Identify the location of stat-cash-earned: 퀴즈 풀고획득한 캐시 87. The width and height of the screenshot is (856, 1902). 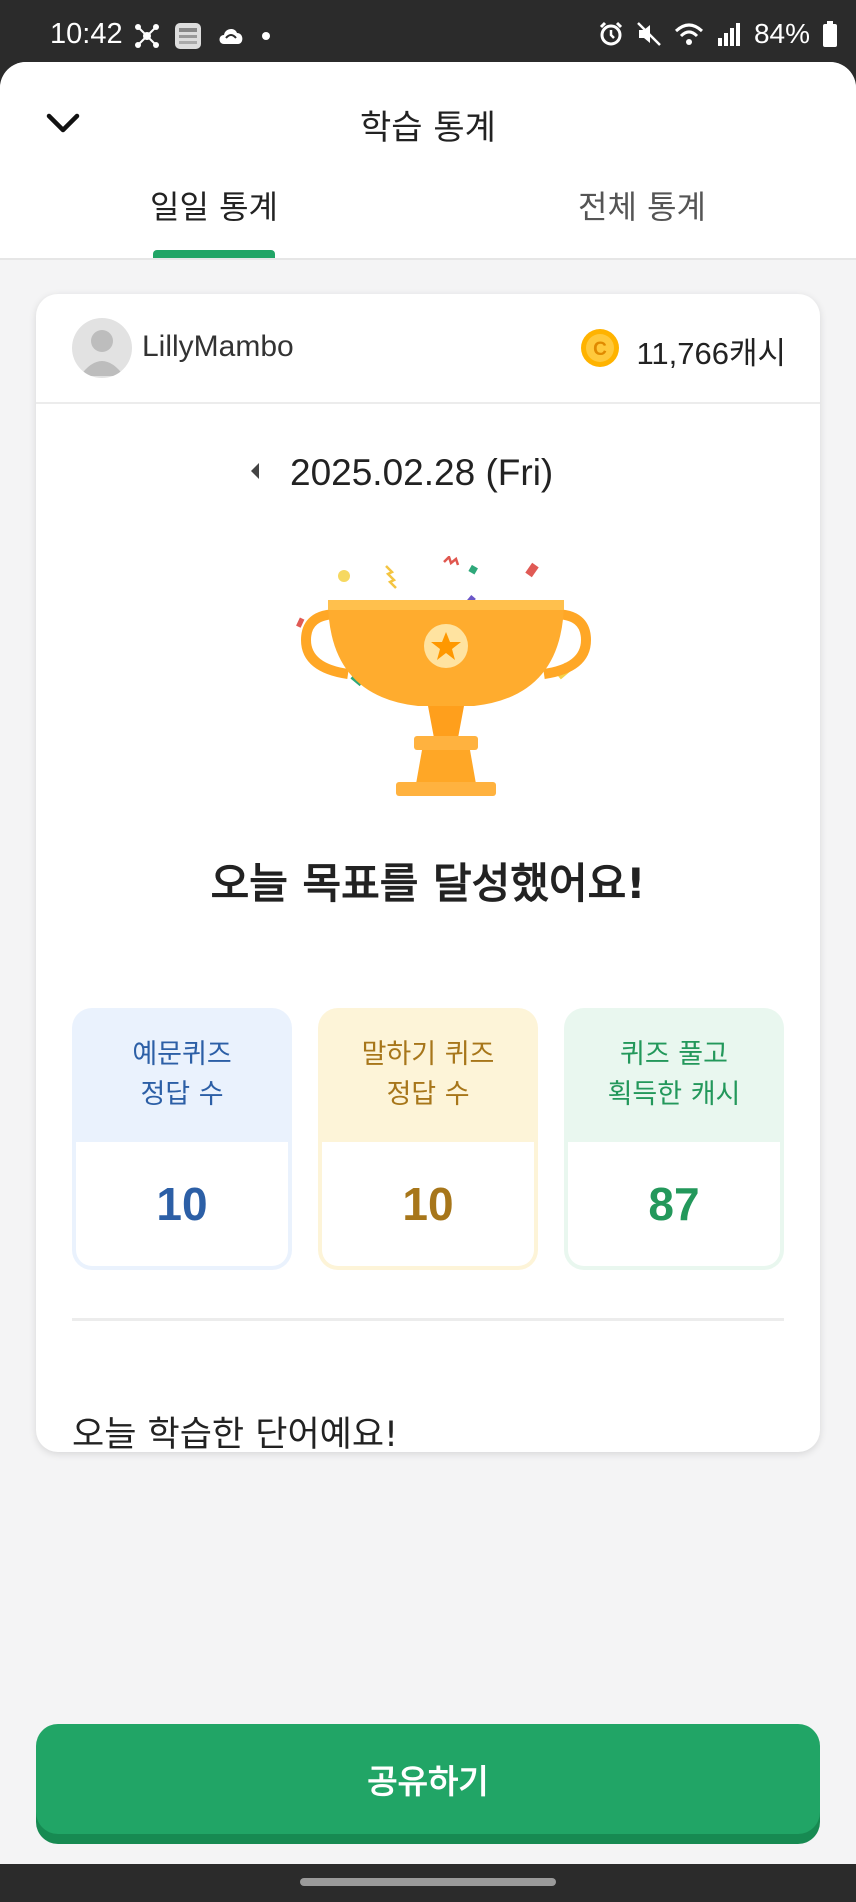
(674, 1139).